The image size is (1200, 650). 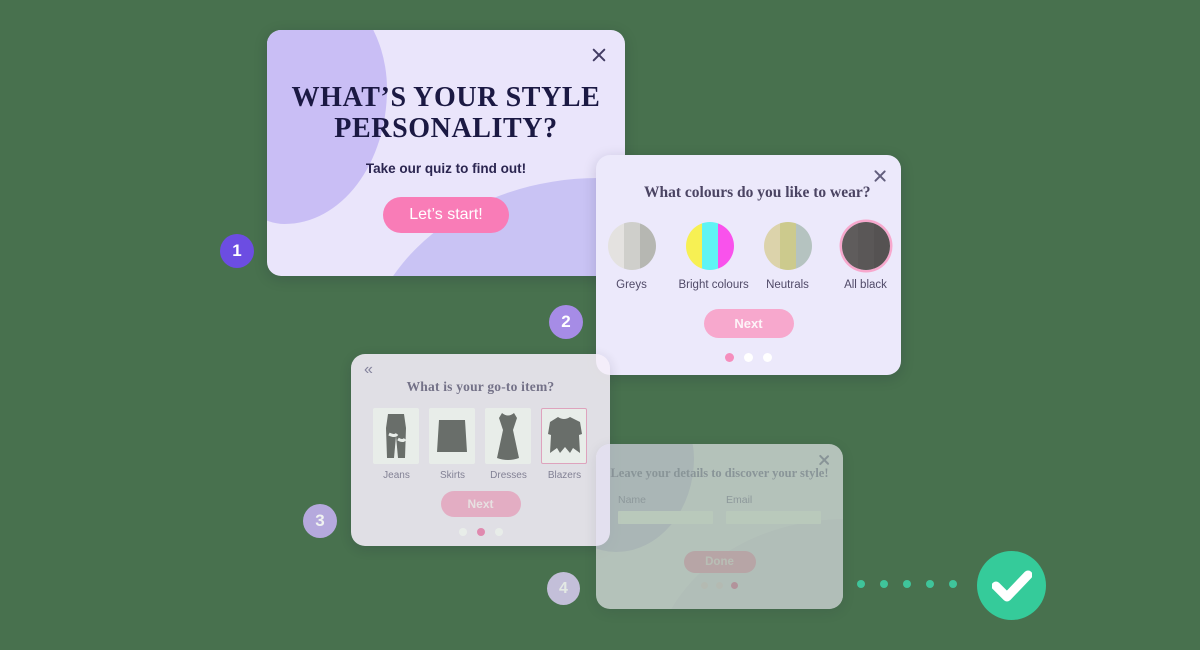 I want to click on colour-option-all-black: All black, so click(x=866, y=256).